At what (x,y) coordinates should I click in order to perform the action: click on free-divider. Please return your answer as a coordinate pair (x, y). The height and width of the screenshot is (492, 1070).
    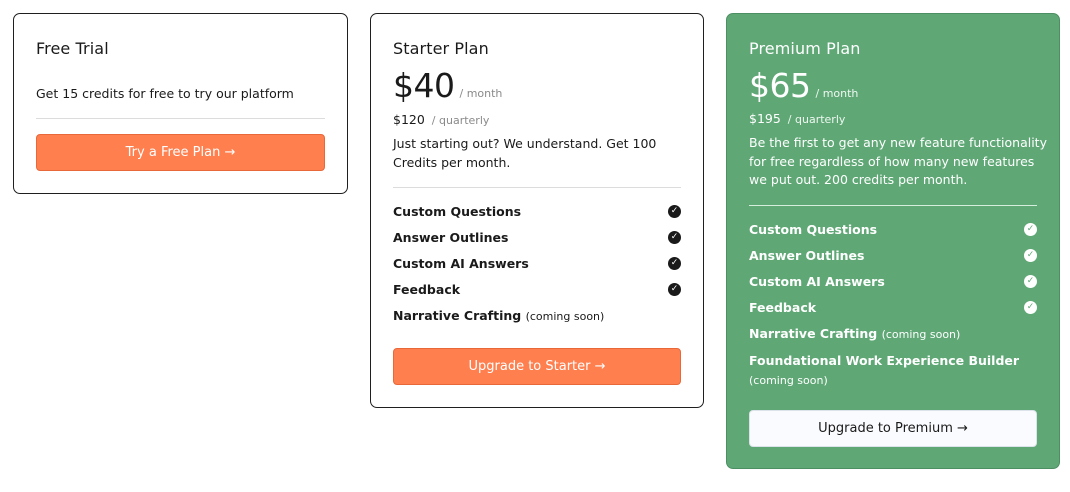
    Looking at the image, I should click on (180, 118).